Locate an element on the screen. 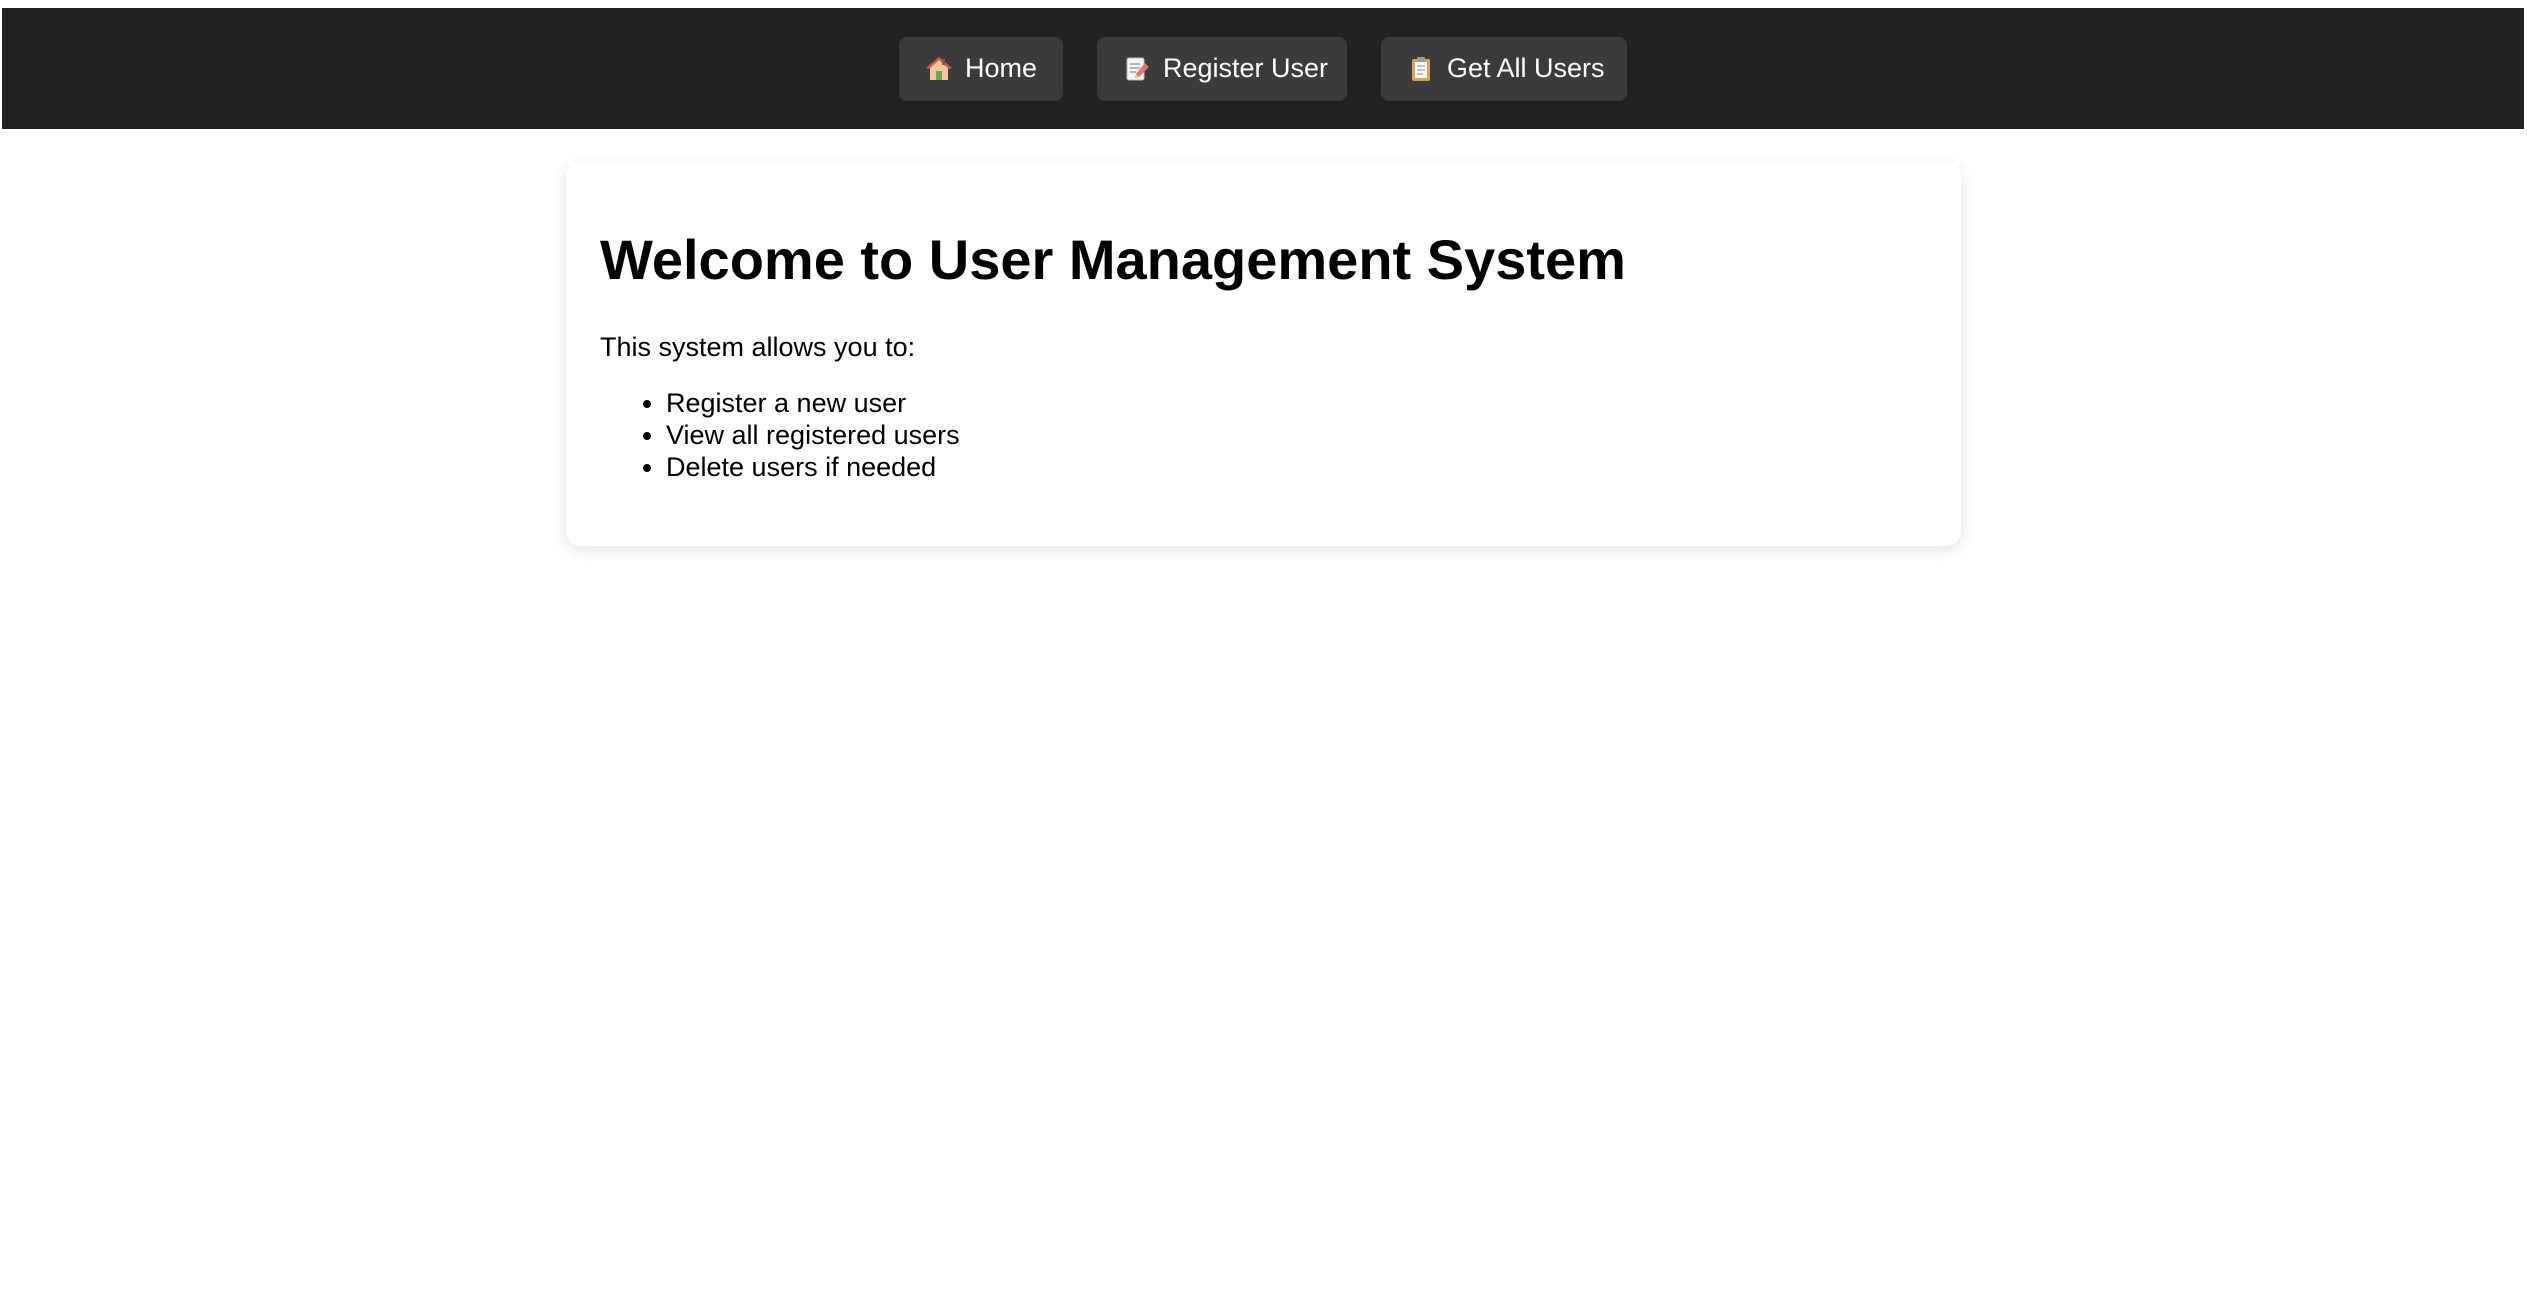  list-item: Register a new user is located at coordinates (1296, 403).